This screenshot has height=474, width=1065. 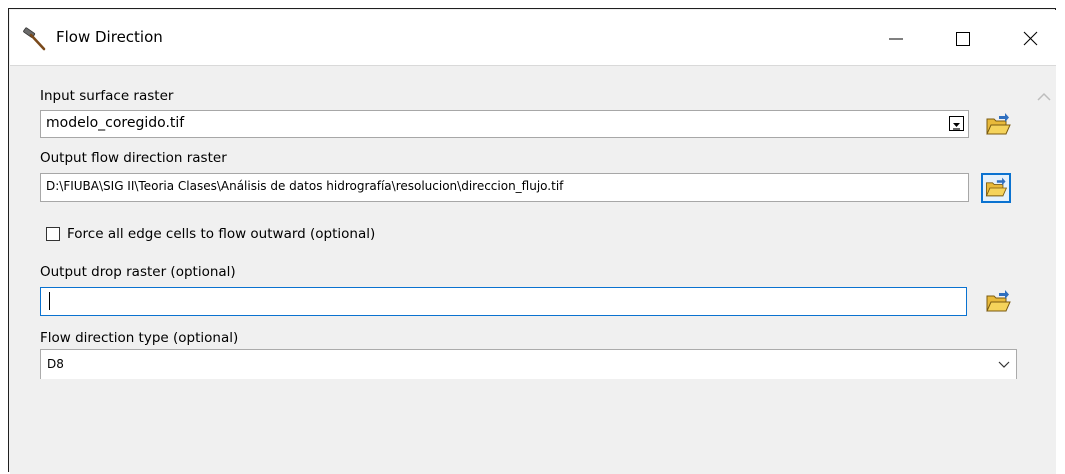 What do you see at coordinates (138, 272) in the screenshot?
I see `output-drop-raster-label: Output drop raster (optional)` at bounding box center [138, 272].